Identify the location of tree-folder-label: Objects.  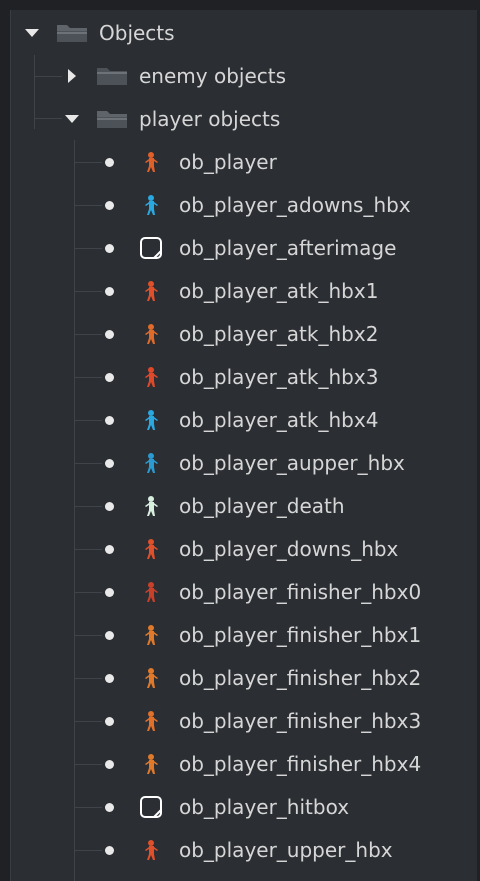
(137, 33).